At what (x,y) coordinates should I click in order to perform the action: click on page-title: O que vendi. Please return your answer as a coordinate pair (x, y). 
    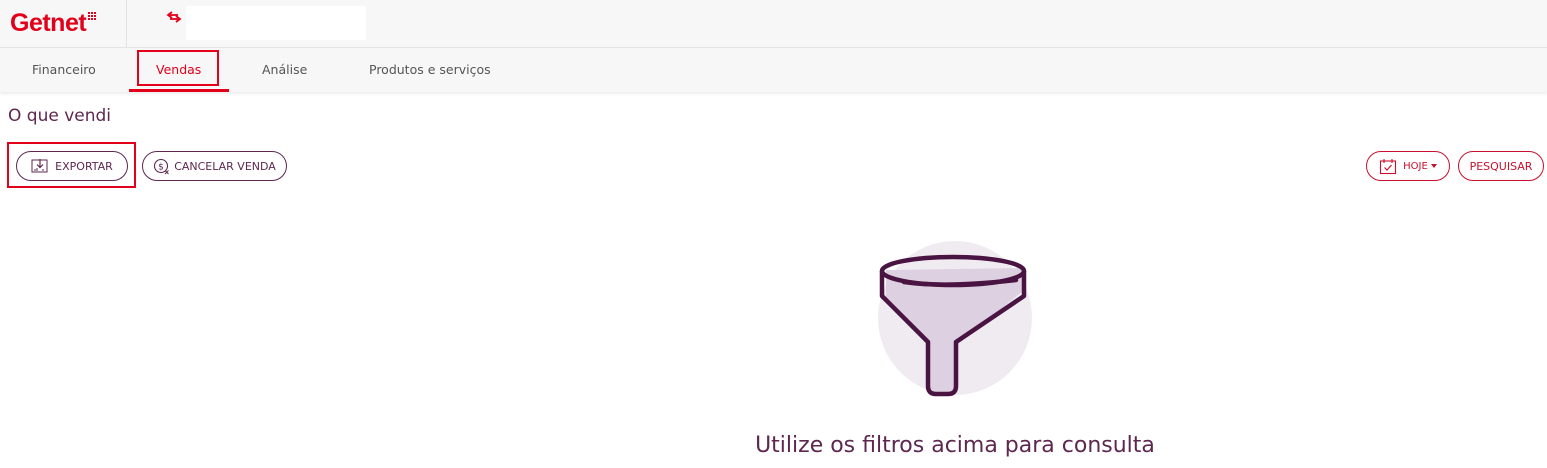
    Looking at the image, I should click on (60, 116).